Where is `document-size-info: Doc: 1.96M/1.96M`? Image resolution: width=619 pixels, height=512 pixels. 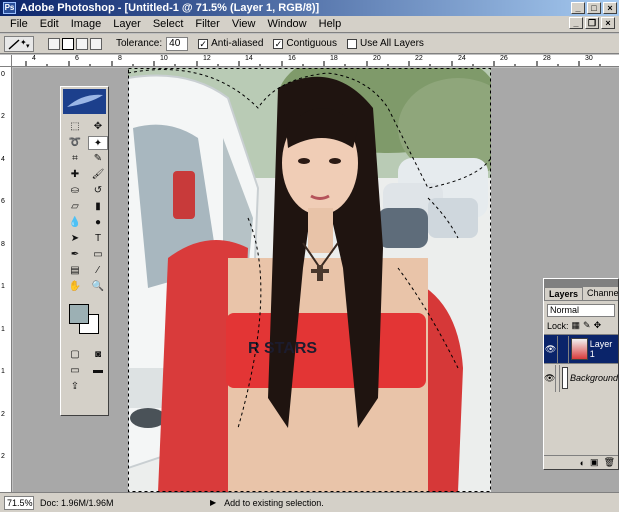 document-size-info: Doc: 1.96M/1.96M is located at coordinates (100, 503).